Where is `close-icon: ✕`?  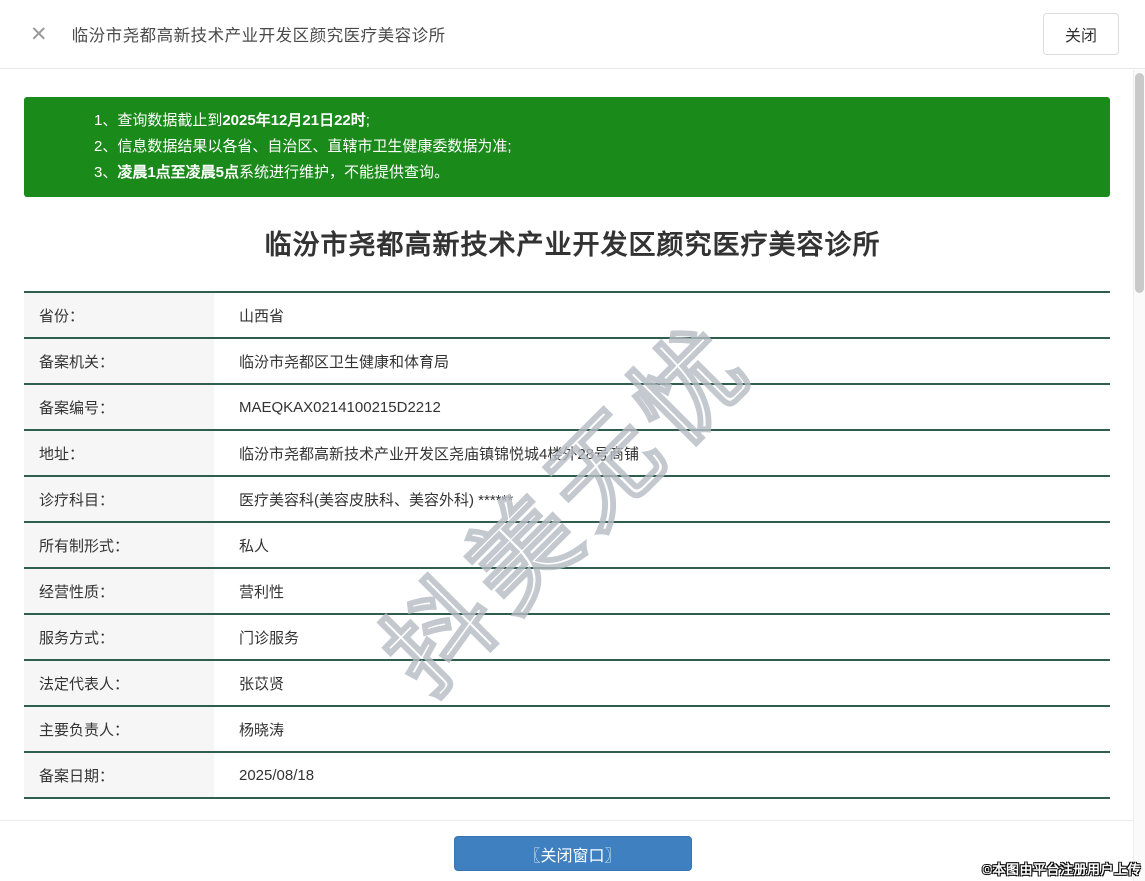
close-icon: ✕ is located at coordinates (39, 34).